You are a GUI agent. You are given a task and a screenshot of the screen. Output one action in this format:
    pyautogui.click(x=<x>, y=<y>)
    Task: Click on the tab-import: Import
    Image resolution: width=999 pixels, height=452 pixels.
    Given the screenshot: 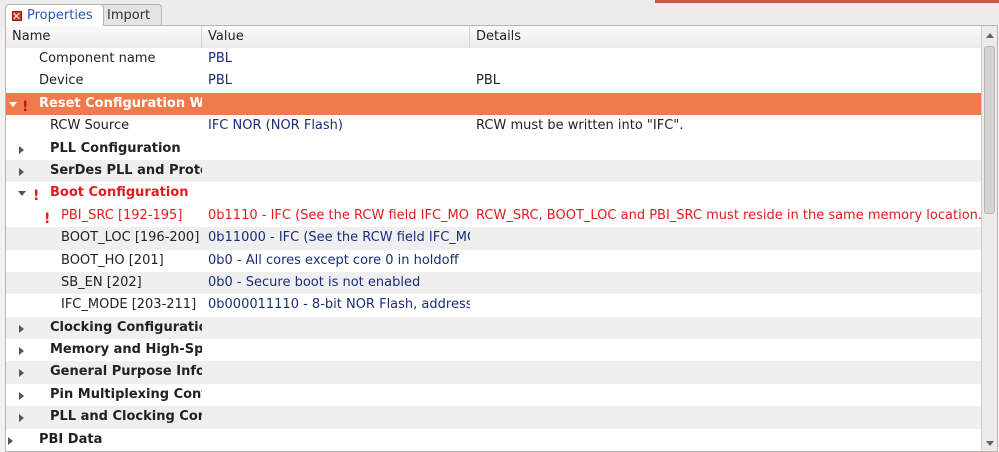 What is the action you would take?
    pyautogui.click(x=131, y=14)
    